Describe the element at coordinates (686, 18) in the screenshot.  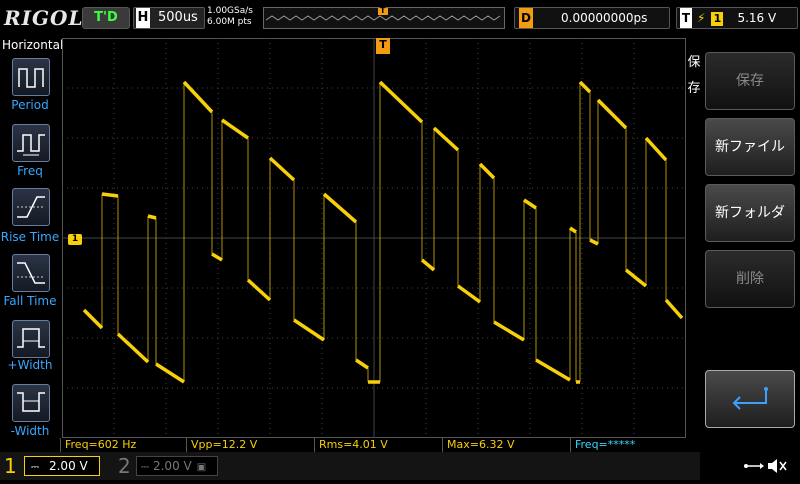
I see `trigger-label: T` at that location.